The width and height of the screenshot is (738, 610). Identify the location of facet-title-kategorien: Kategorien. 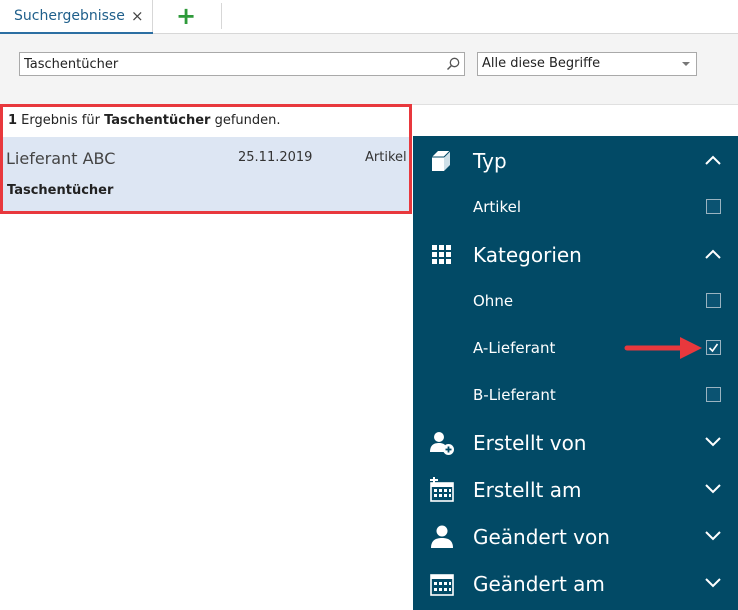
(527, 255).